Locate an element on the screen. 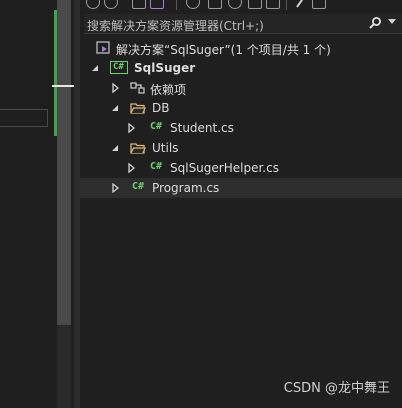 This screenshot has width=402, height=408. dependencies-label: 依赖项 is located at coordinates (168, 90).